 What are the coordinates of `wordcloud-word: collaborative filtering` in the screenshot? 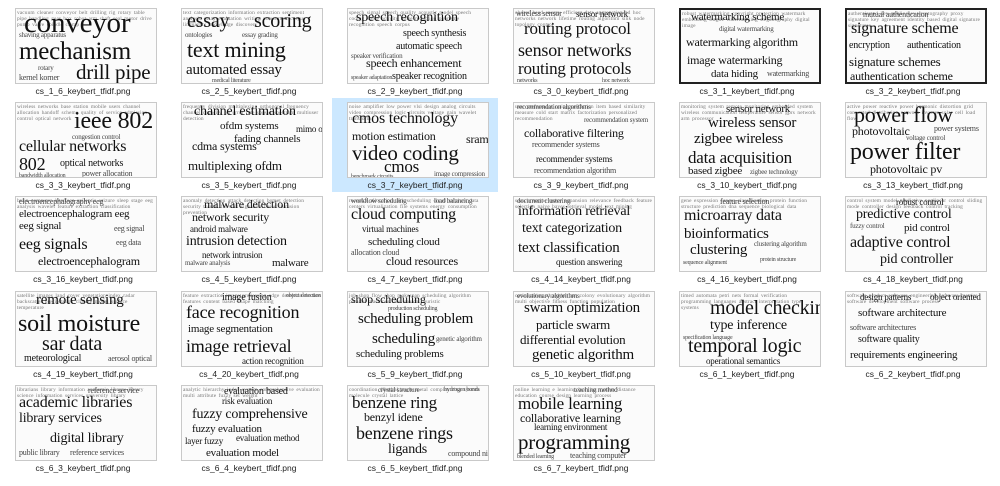 It's located at (574, 133).